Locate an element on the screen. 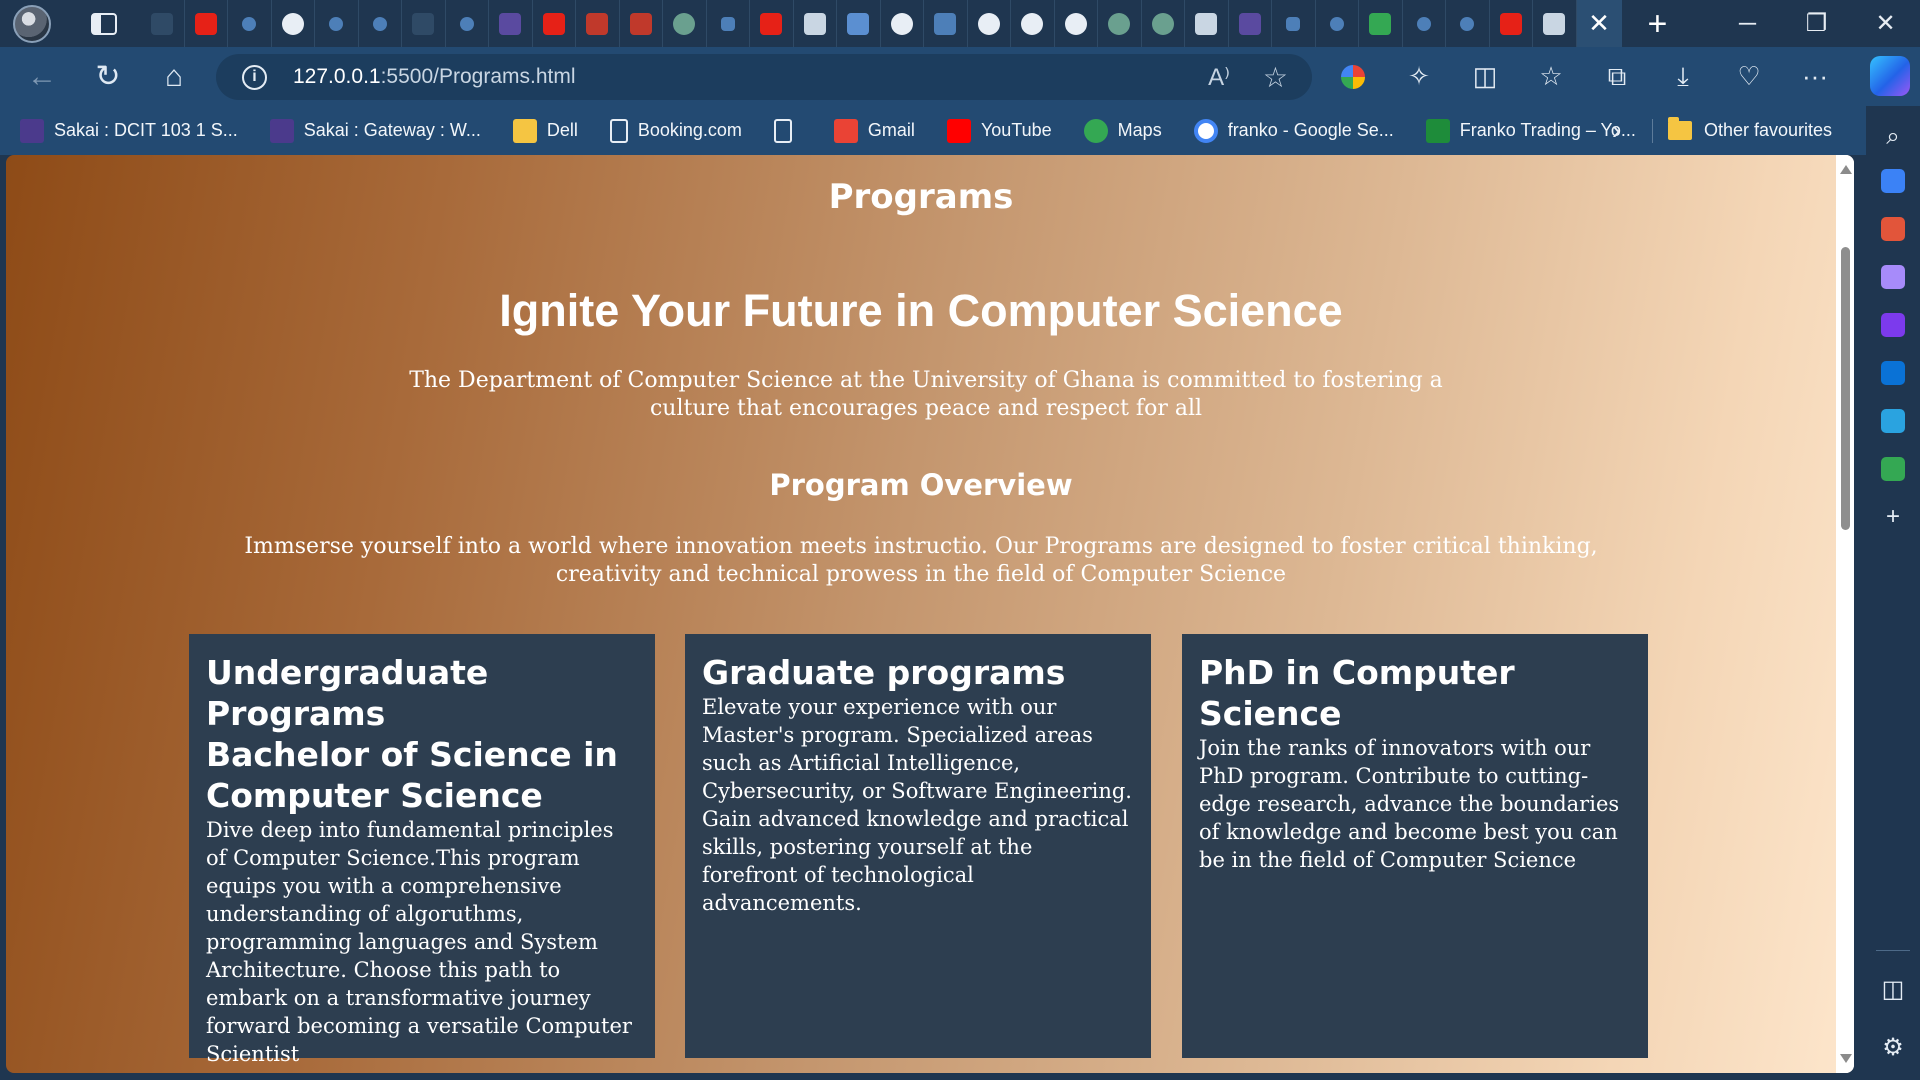 The height and width of the screenshot is (1080, 1920). extensions-button: ✧ is located at coordinates (1419, 76).